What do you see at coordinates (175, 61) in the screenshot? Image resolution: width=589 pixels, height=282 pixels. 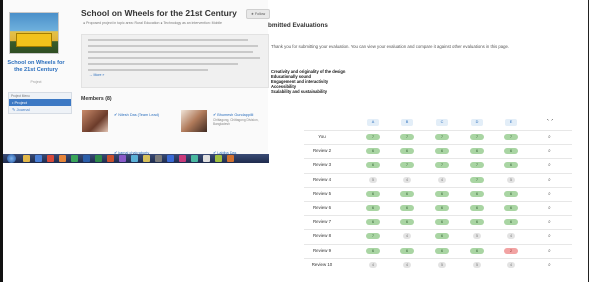 I see `project-description: → More »` at bounding box center [175, 61].